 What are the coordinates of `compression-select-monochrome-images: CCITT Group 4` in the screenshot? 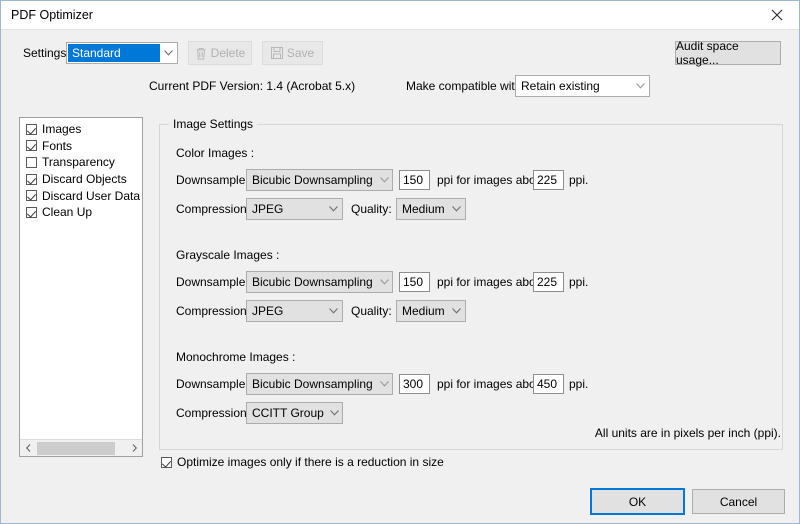 It's located at (294, 413).